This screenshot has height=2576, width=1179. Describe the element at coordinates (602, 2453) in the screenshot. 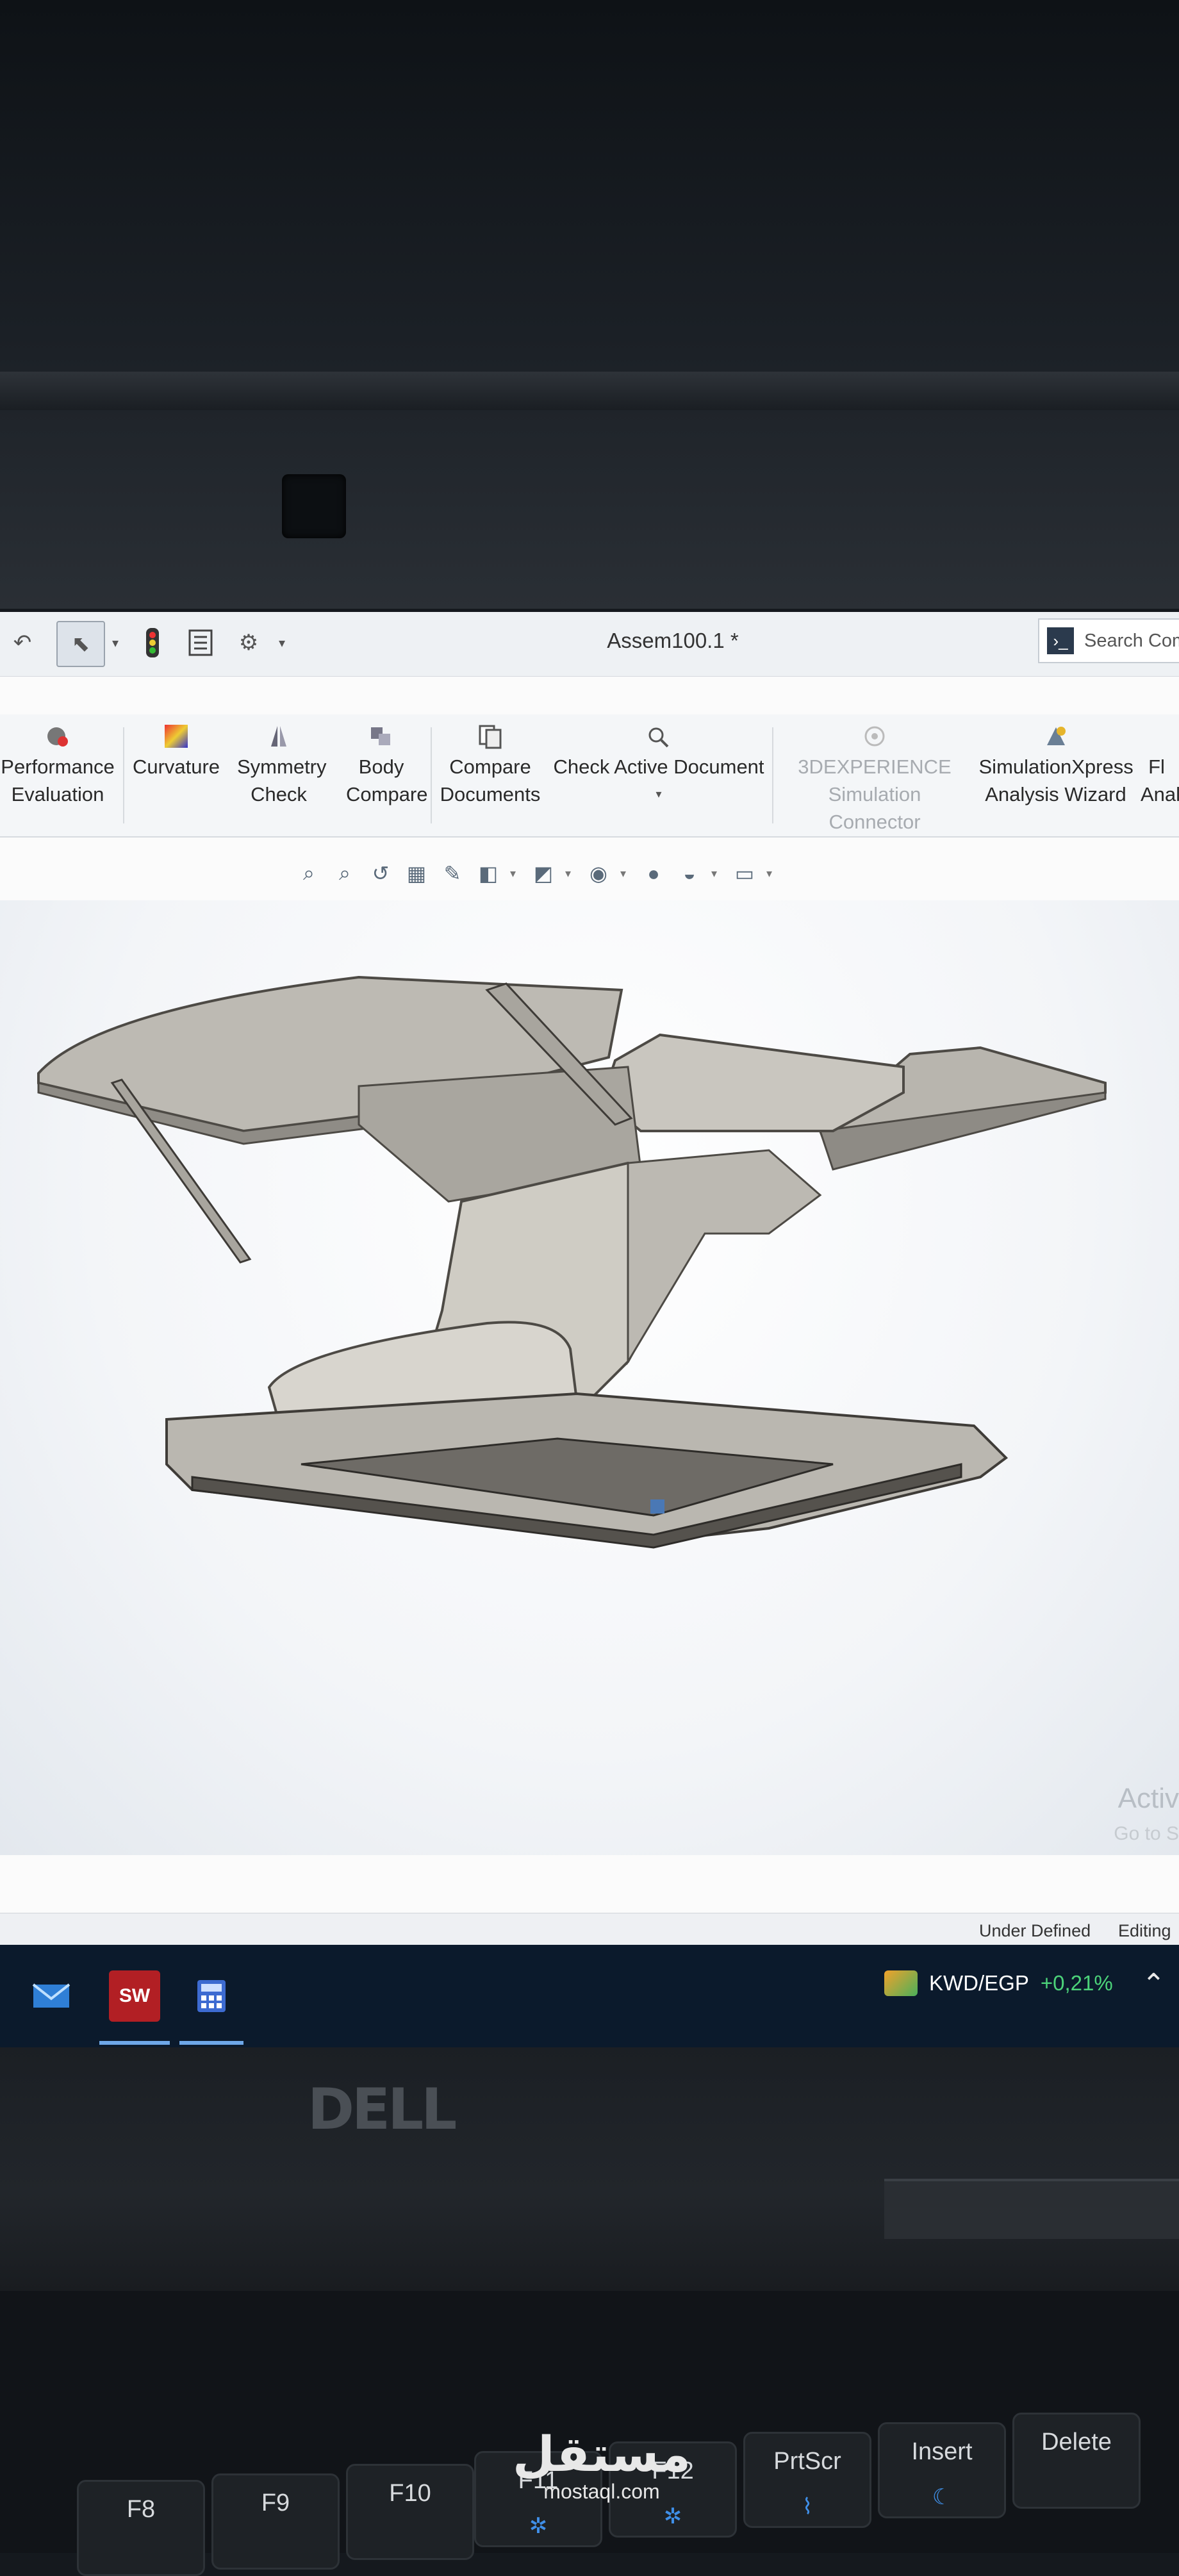

I see `site-watermark-arabic: مستقل` at that location.